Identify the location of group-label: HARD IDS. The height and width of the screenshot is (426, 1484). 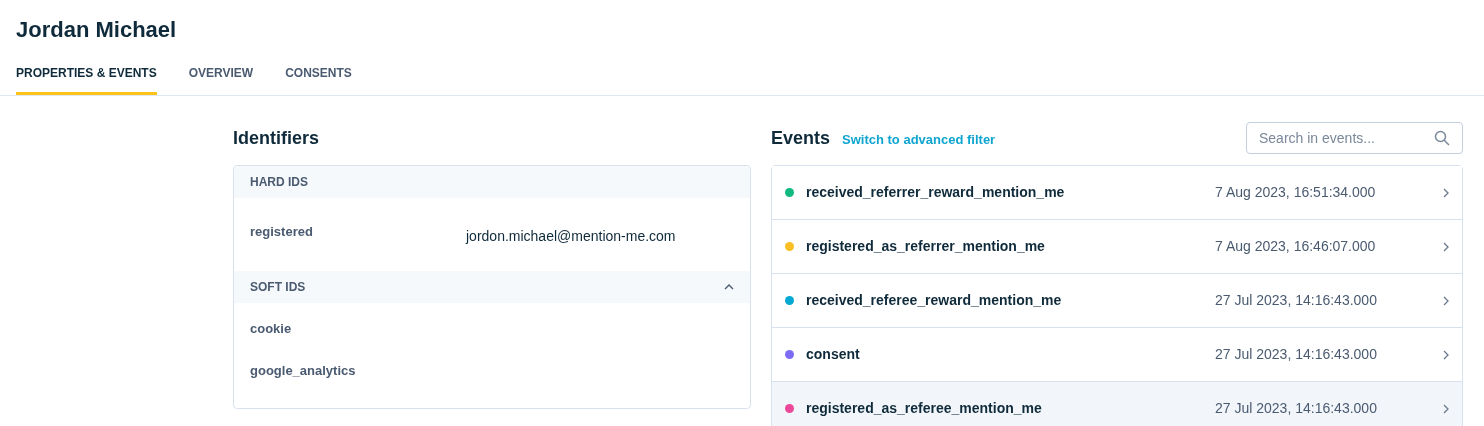
(279, 182).